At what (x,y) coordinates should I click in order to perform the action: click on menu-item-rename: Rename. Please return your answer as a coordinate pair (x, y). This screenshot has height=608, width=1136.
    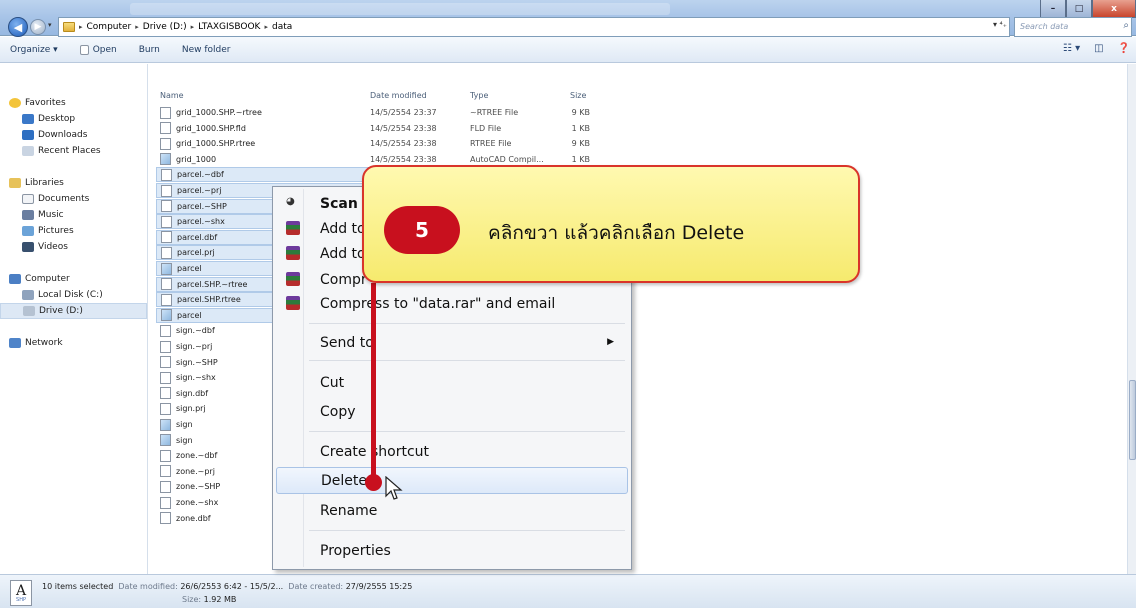
    Looking at the image, I should click on (452, 510).